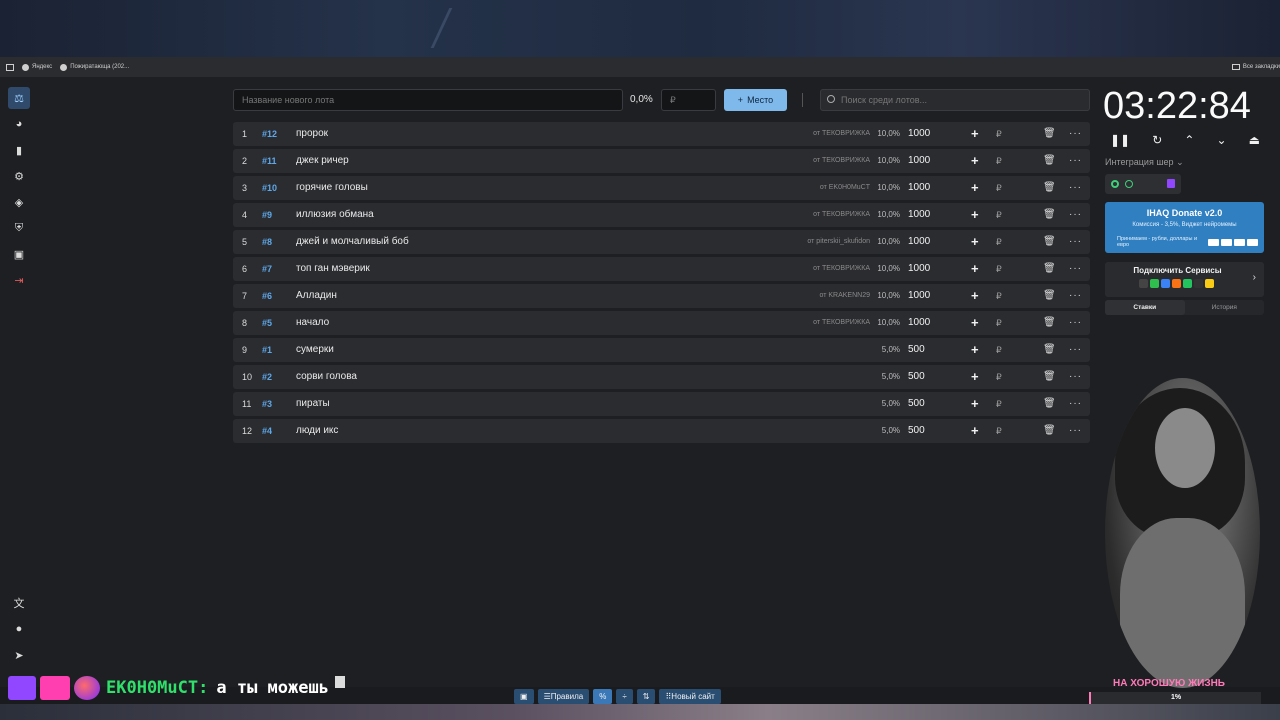  I want to click on lot-name: начало, so click(312, 323).